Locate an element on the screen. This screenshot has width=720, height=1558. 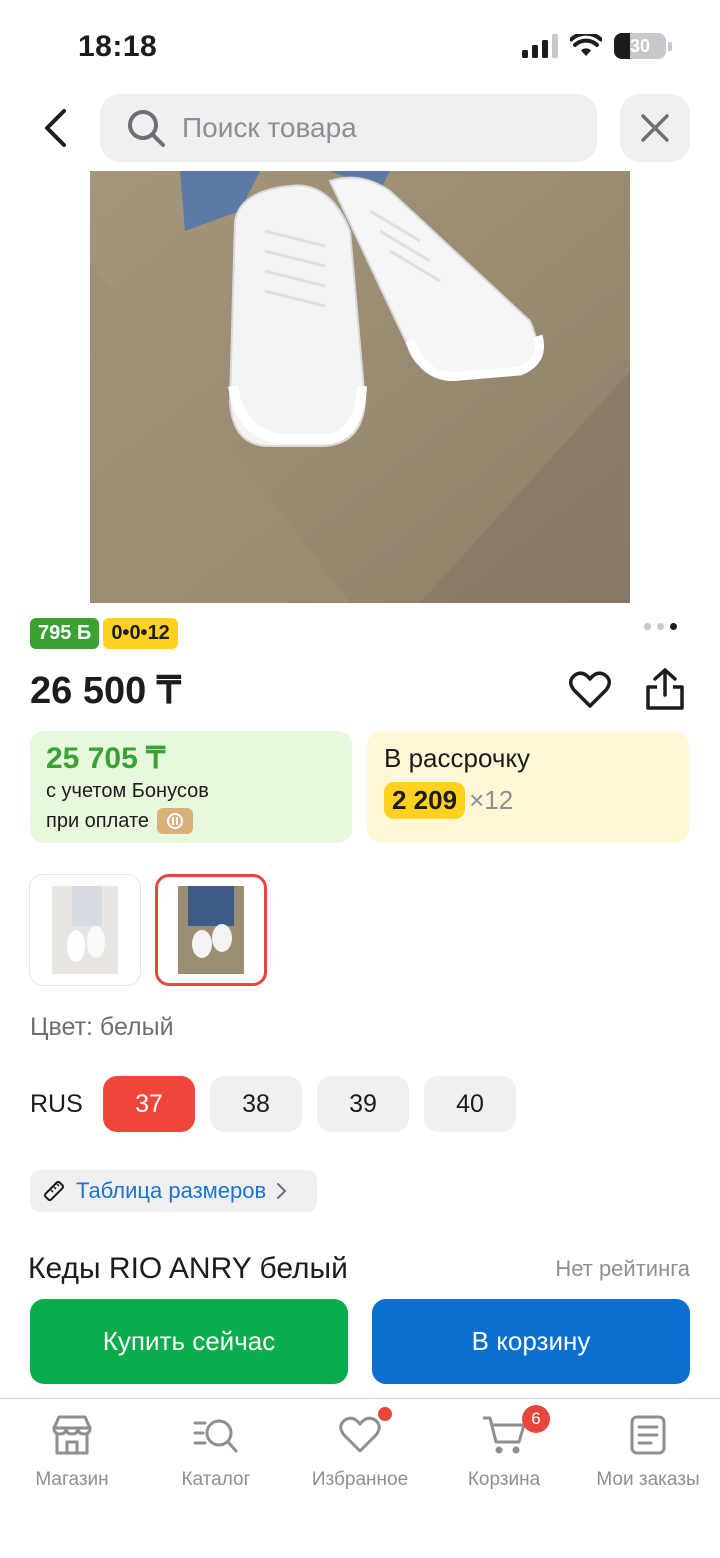
bonus-line-2-text: при оплате is located at coordinates (98, 821).